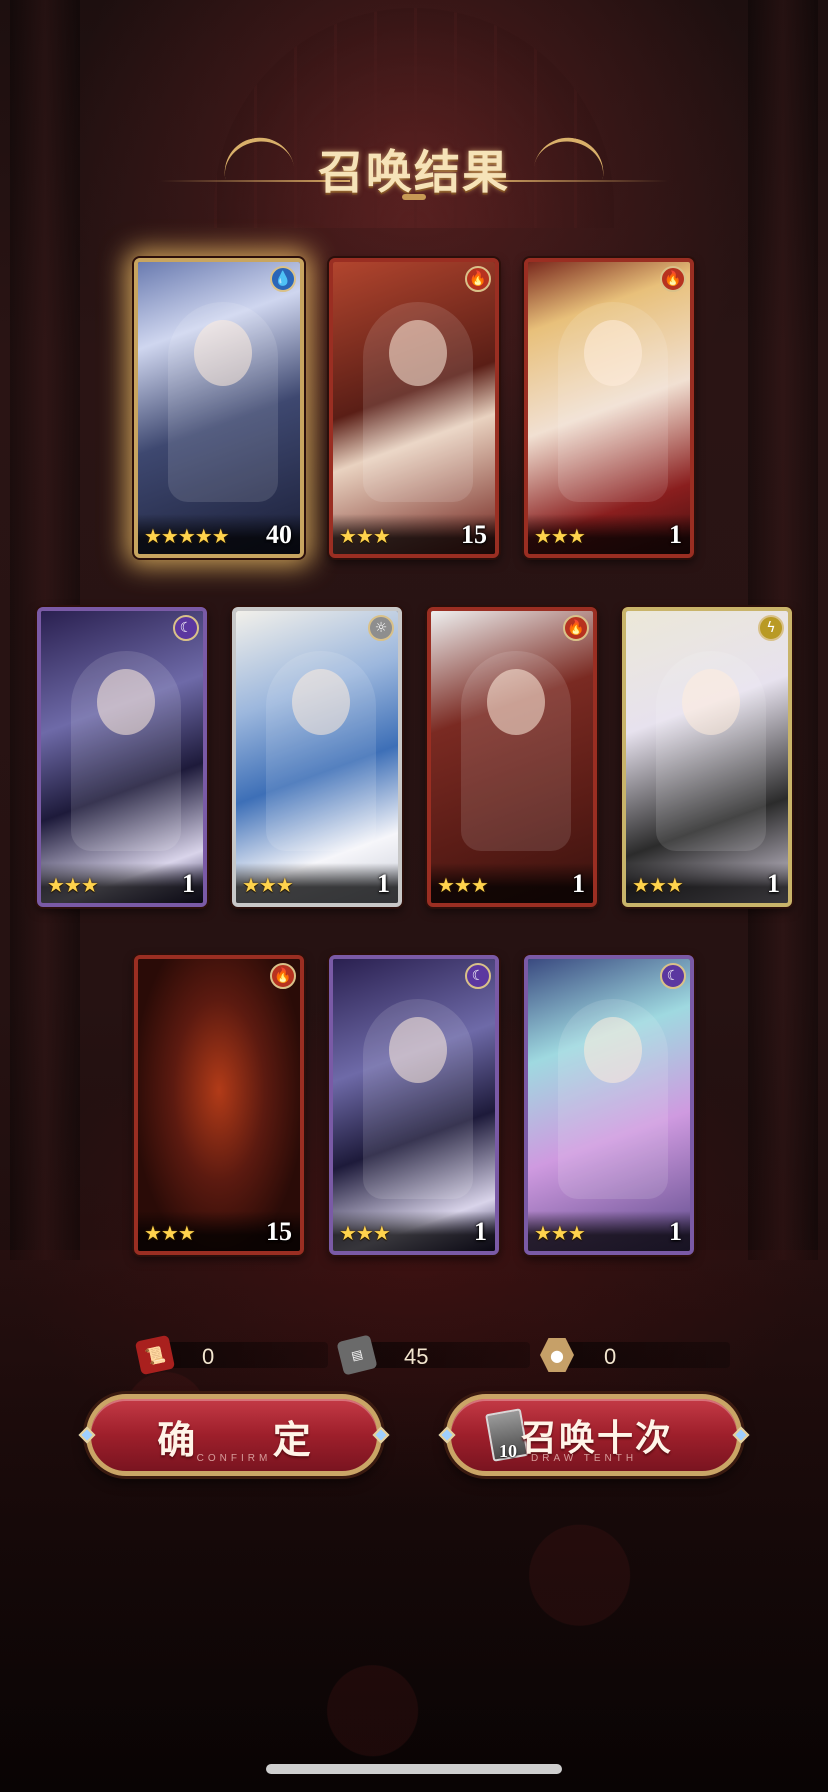 The width and height of the screenshot is (828, 1792). I want to click on summon-card: ϟ ★★★ 1, so click(707, 757).